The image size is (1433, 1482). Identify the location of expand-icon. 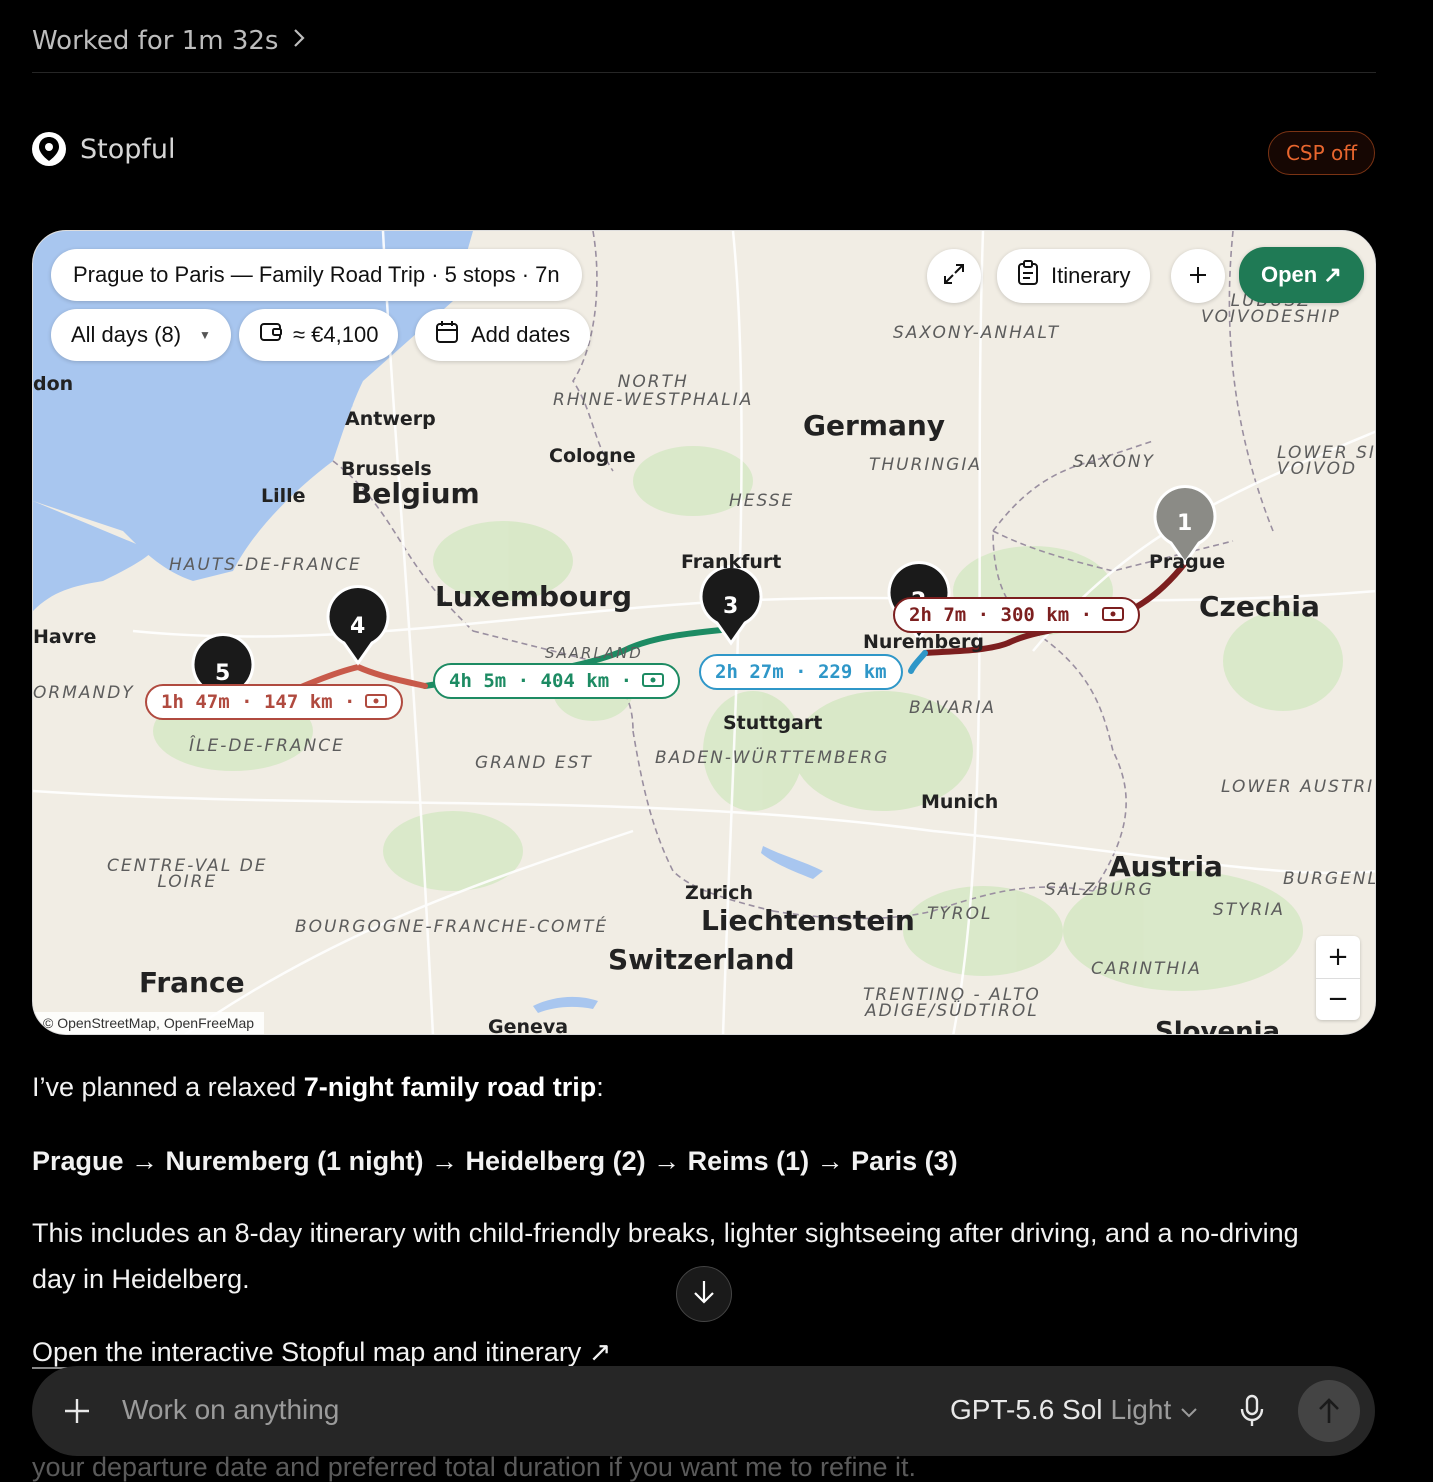
(954, 276).